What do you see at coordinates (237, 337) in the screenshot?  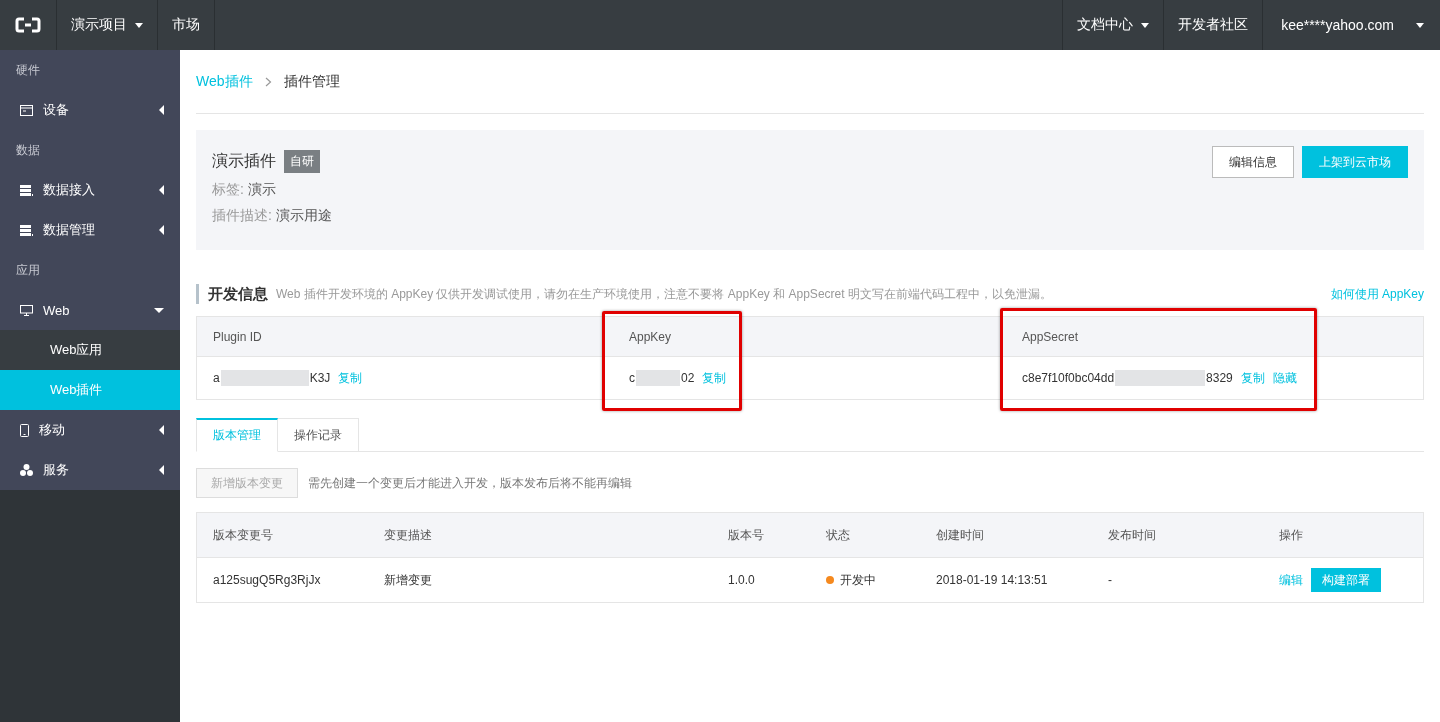 I see `column-header: Plugin ID` at bounding box center [237, 337].